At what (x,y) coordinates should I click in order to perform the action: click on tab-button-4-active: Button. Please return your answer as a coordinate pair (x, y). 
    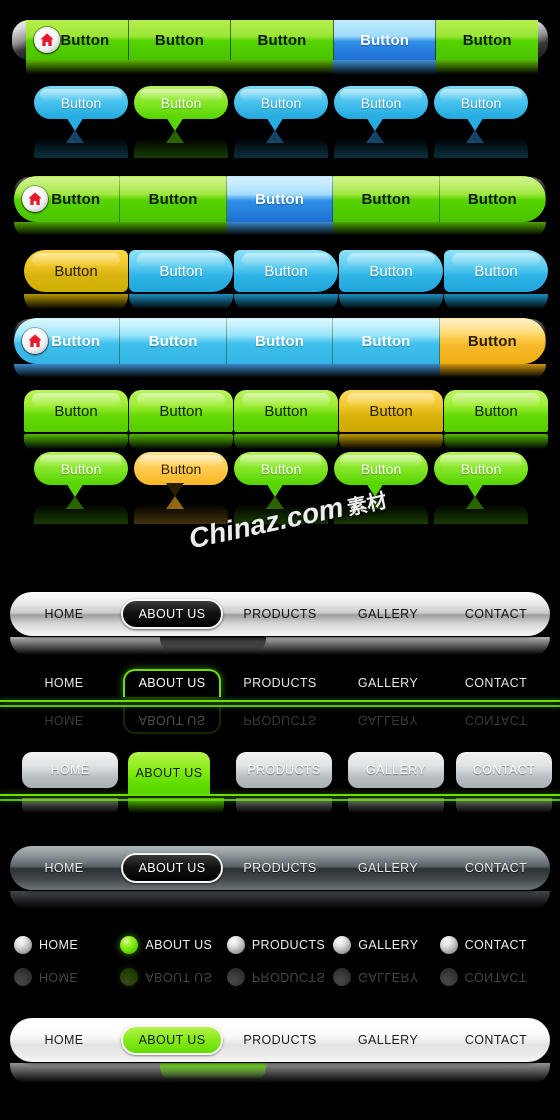
    Looking at the image, I should click on (391, 411).